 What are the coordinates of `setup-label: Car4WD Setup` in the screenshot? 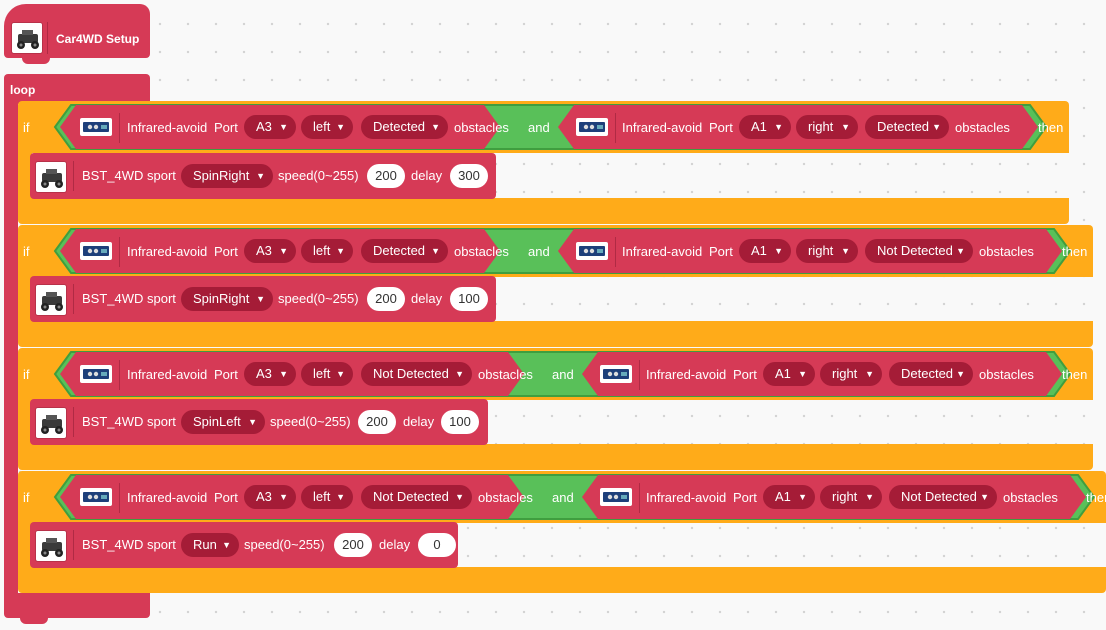 It's located at (98, 39).